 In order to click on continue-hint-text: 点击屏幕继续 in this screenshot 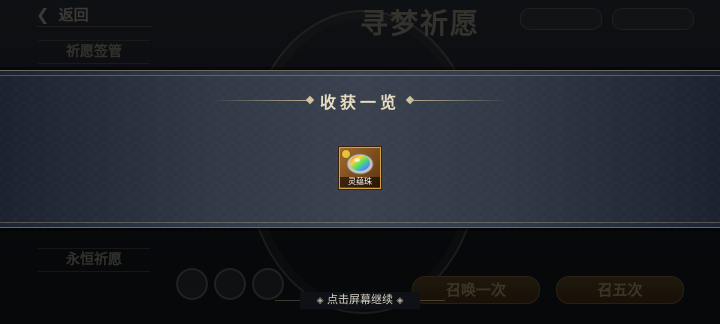, I will do `click(360, 299)`.